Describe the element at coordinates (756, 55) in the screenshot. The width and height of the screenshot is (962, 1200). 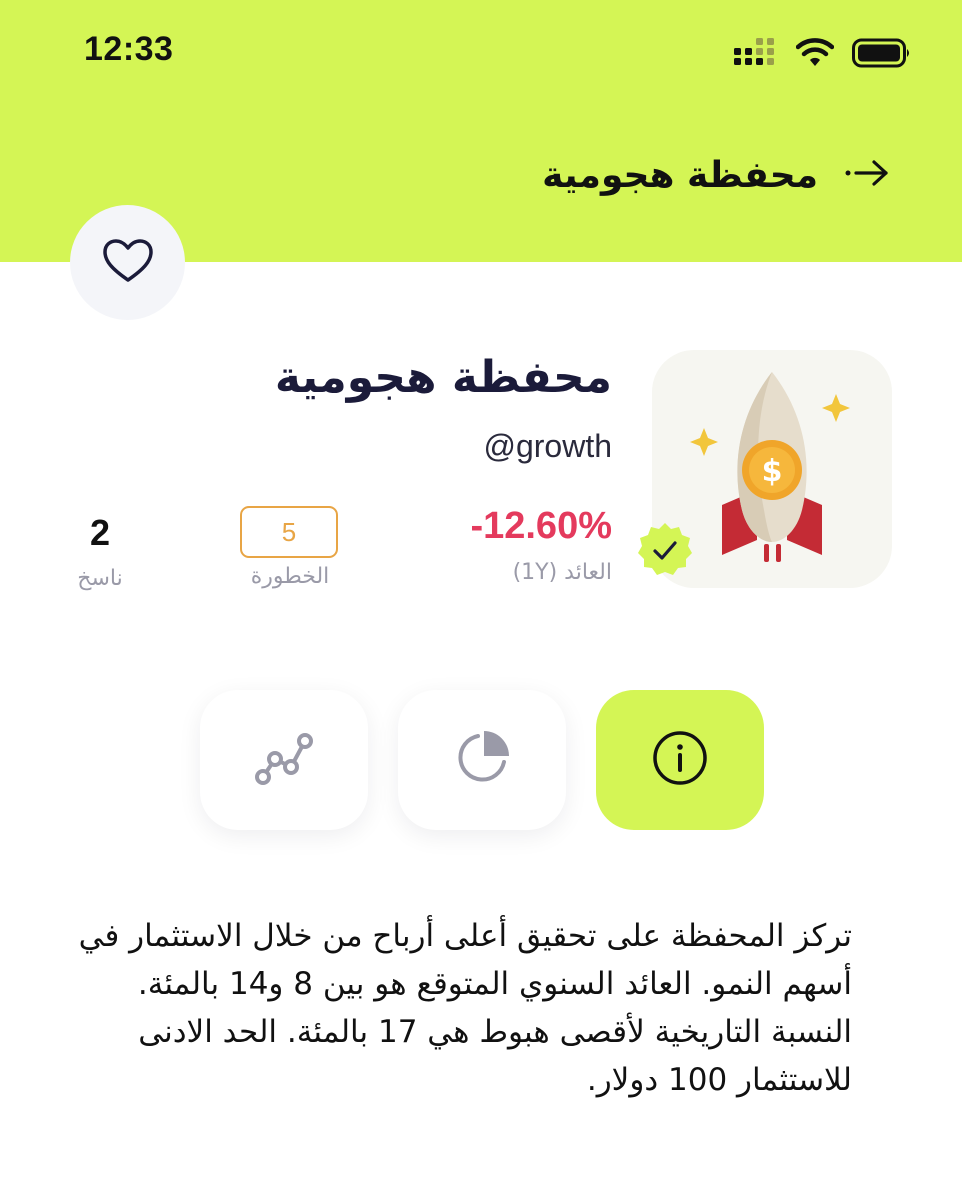
I see `signal-icon` at that location.